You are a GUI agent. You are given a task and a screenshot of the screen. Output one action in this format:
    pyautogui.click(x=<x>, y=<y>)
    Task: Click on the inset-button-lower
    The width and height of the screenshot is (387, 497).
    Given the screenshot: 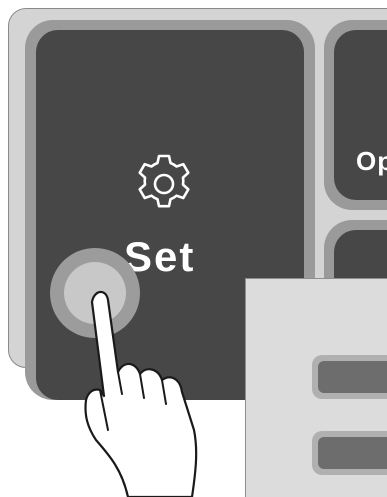 What is the action you would take?
    pyautogui.click(x=349, y=453)
    